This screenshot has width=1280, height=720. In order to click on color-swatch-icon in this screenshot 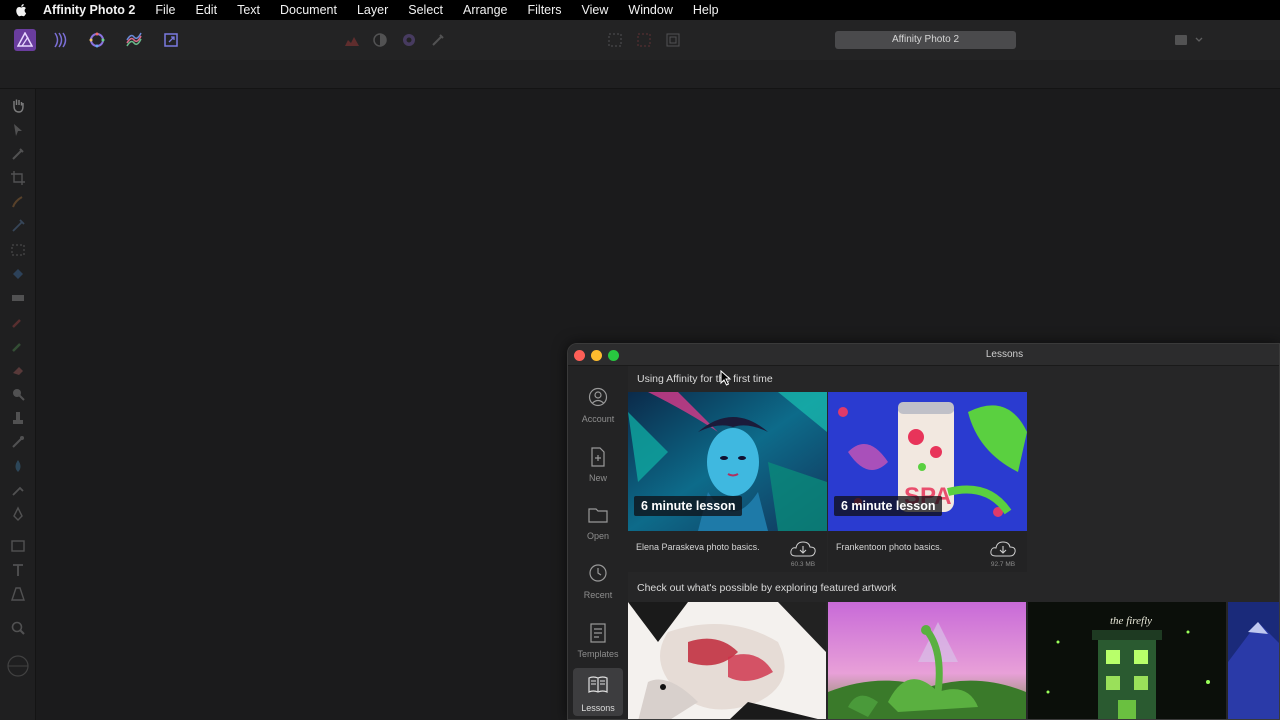, I will do `click(18, 666)`.